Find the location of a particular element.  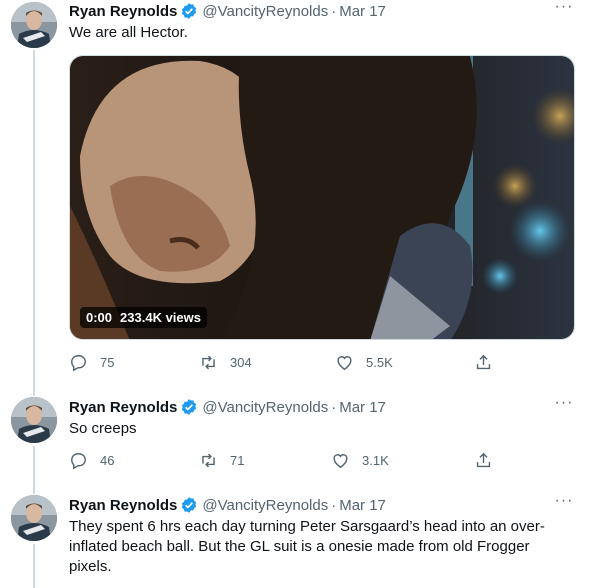

video-info-badge: 0:00 233.4K views is located at coordinates (143, 317).